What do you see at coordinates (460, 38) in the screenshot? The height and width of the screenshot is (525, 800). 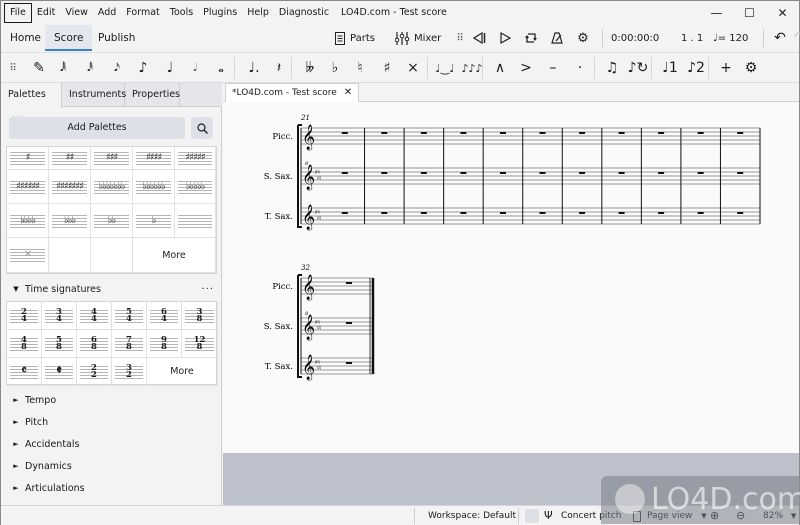 I see `drag-handle-icon: ⠿` at bounding box center [460, 38].